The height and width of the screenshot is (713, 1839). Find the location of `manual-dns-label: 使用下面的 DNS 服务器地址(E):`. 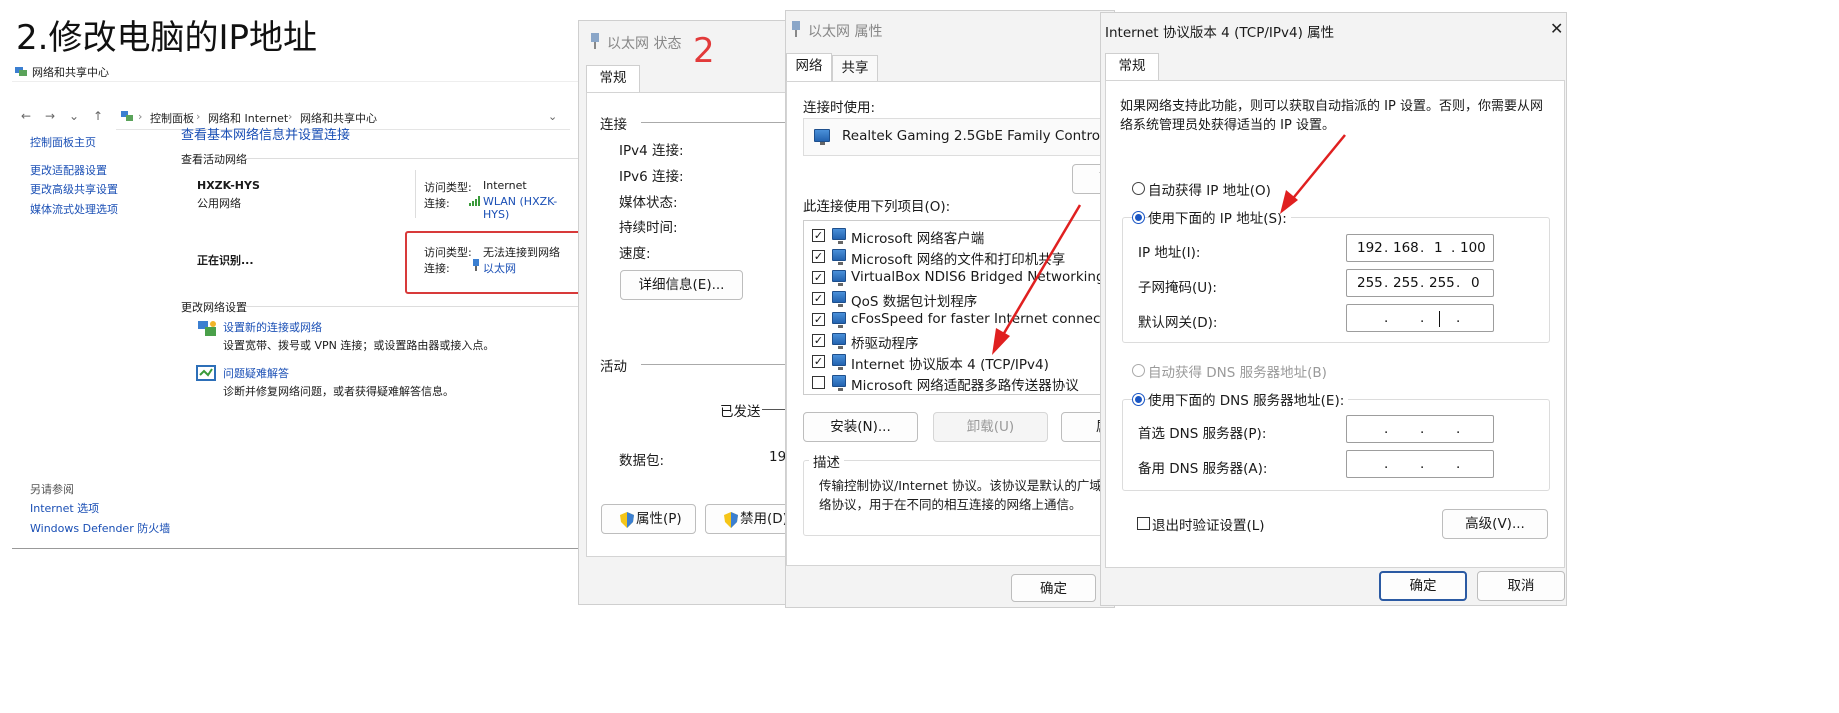

manual-dns-label: 使用下面的 DNS 服务器地址(E): is located at coordinates (1248, 399).